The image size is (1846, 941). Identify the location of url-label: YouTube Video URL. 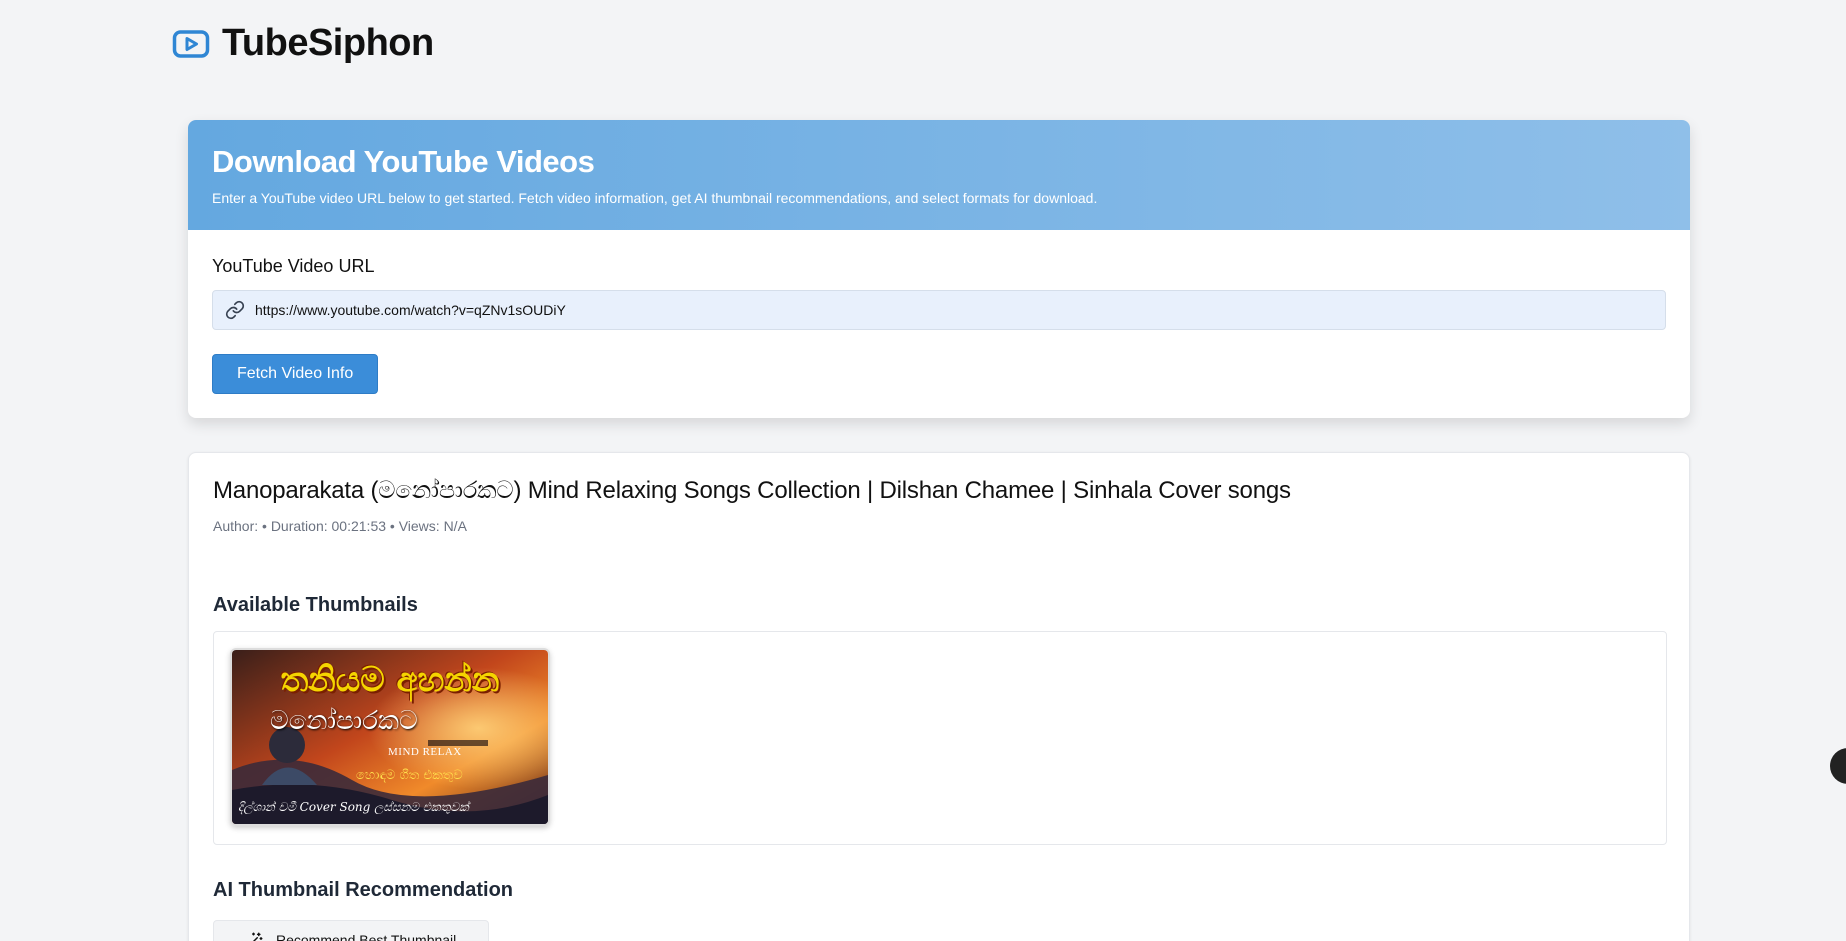
(293, 266).